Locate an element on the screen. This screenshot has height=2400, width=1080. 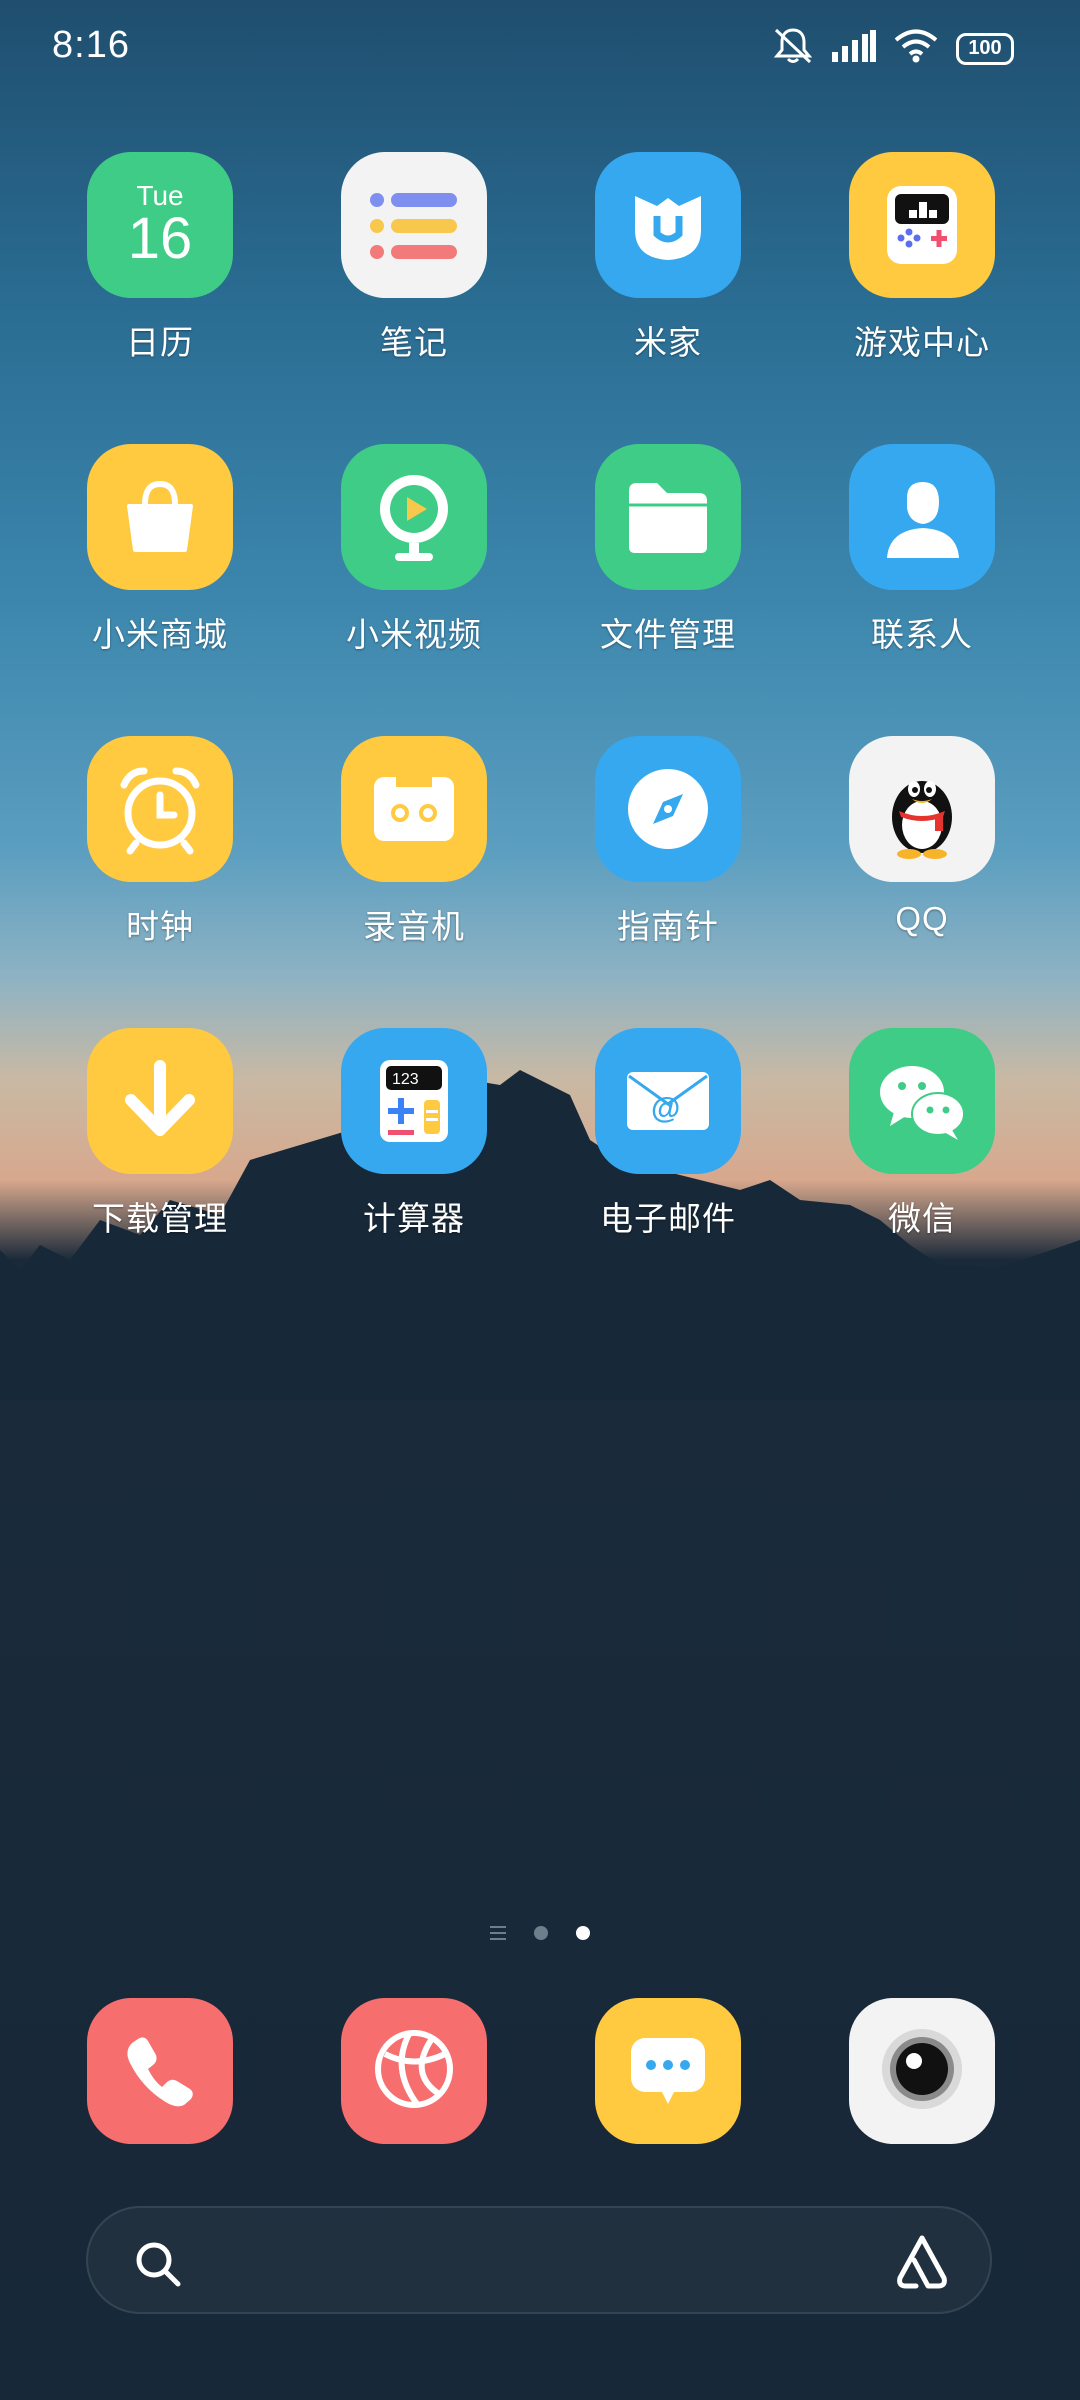
app-label: 时钟 is located at coordinates (160, 926).